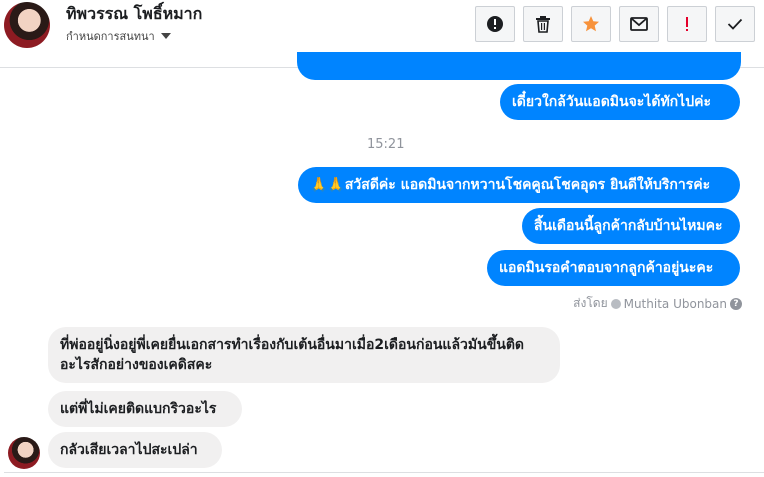  Describe the element at coordinates (165, 36) in the screenshot. I see `caret-down-icon` at that location.